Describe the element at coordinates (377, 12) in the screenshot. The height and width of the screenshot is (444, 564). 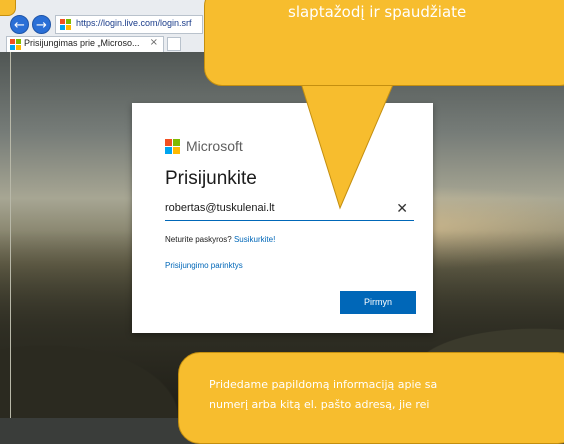
I see `top-callout-text: slaptažodį ir spaudžiate` at that location.